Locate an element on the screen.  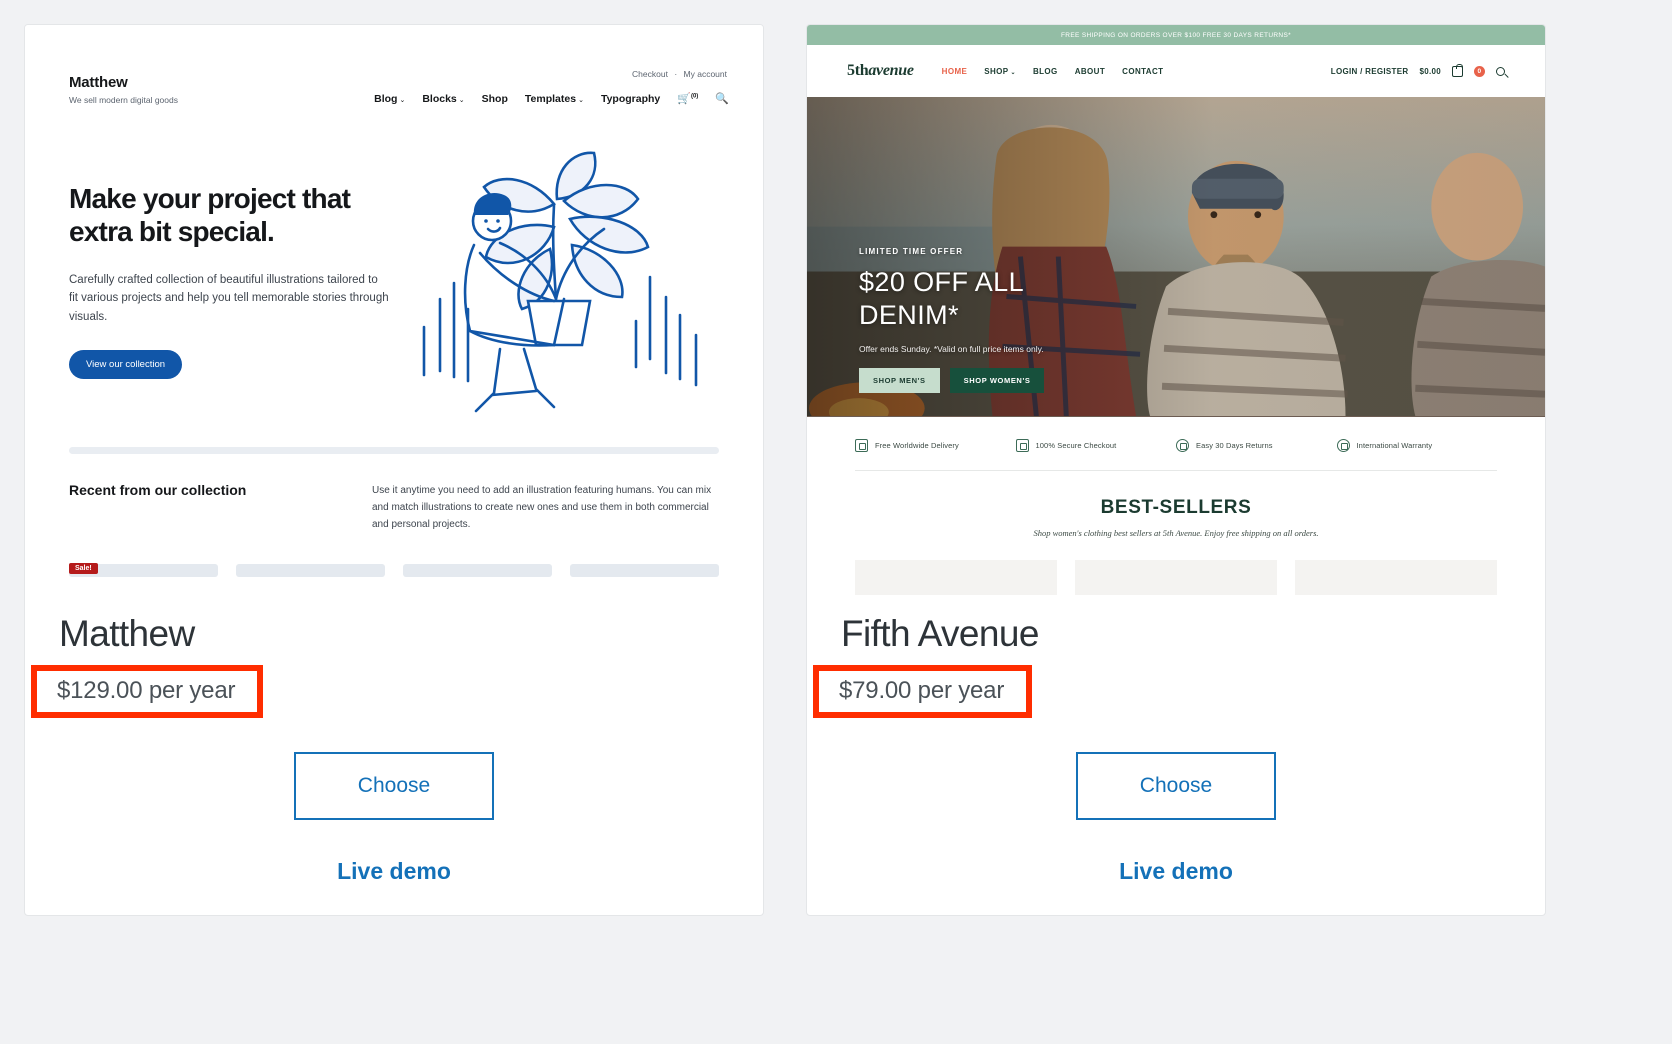
view-collection-button: View our collection is located at coordinates (126, 365).